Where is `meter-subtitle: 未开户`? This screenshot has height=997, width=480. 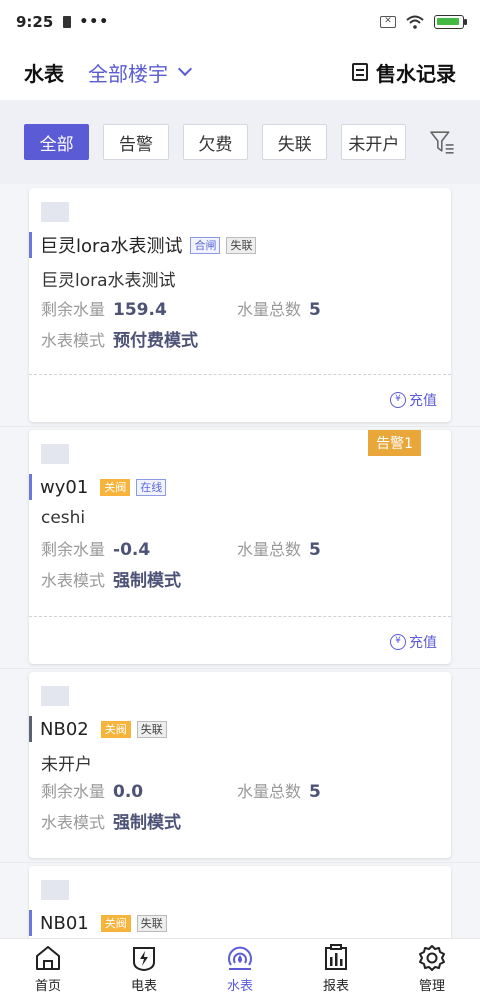 meter-subtitle: 未开户 is located at coordinates (66, 765).